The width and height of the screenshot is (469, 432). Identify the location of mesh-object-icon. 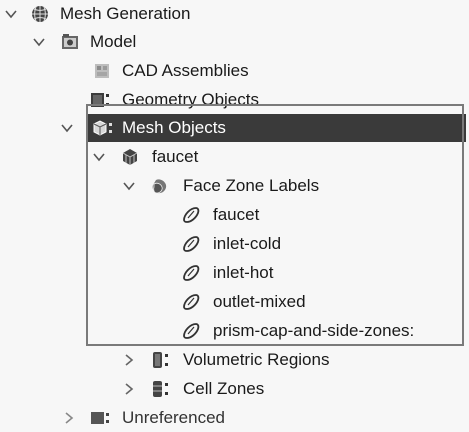
(130, 157).